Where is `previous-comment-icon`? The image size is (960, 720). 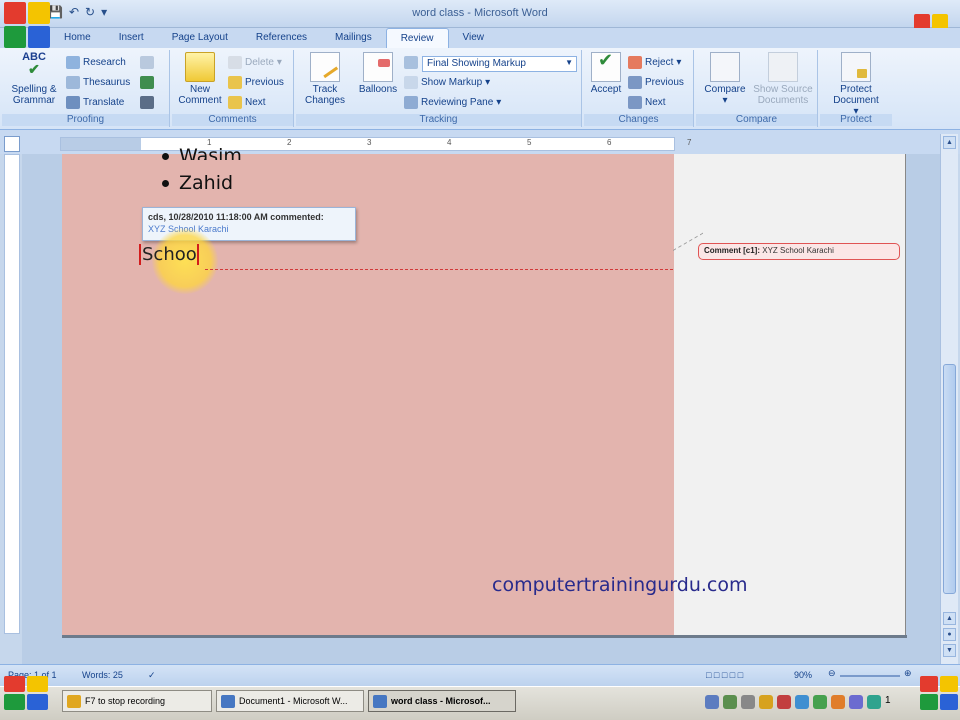
previous-comment-icon is located at coordinates (235, 82).